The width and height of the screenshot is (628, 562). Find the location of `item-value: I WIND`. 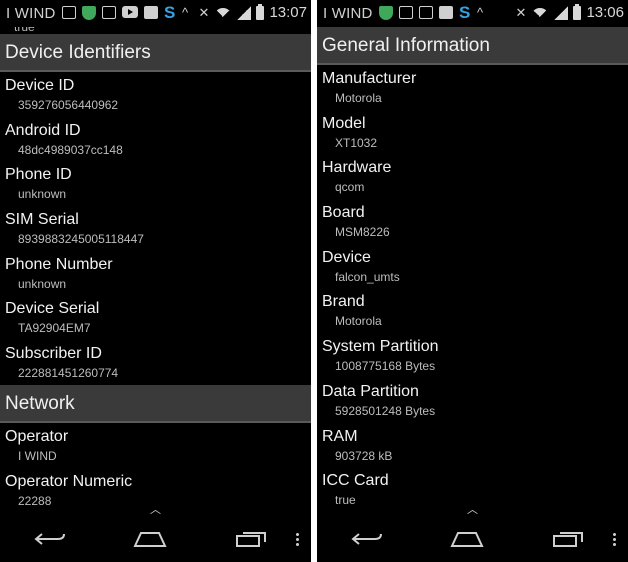

item-value: I WIND is located at coordinates (37, 455).